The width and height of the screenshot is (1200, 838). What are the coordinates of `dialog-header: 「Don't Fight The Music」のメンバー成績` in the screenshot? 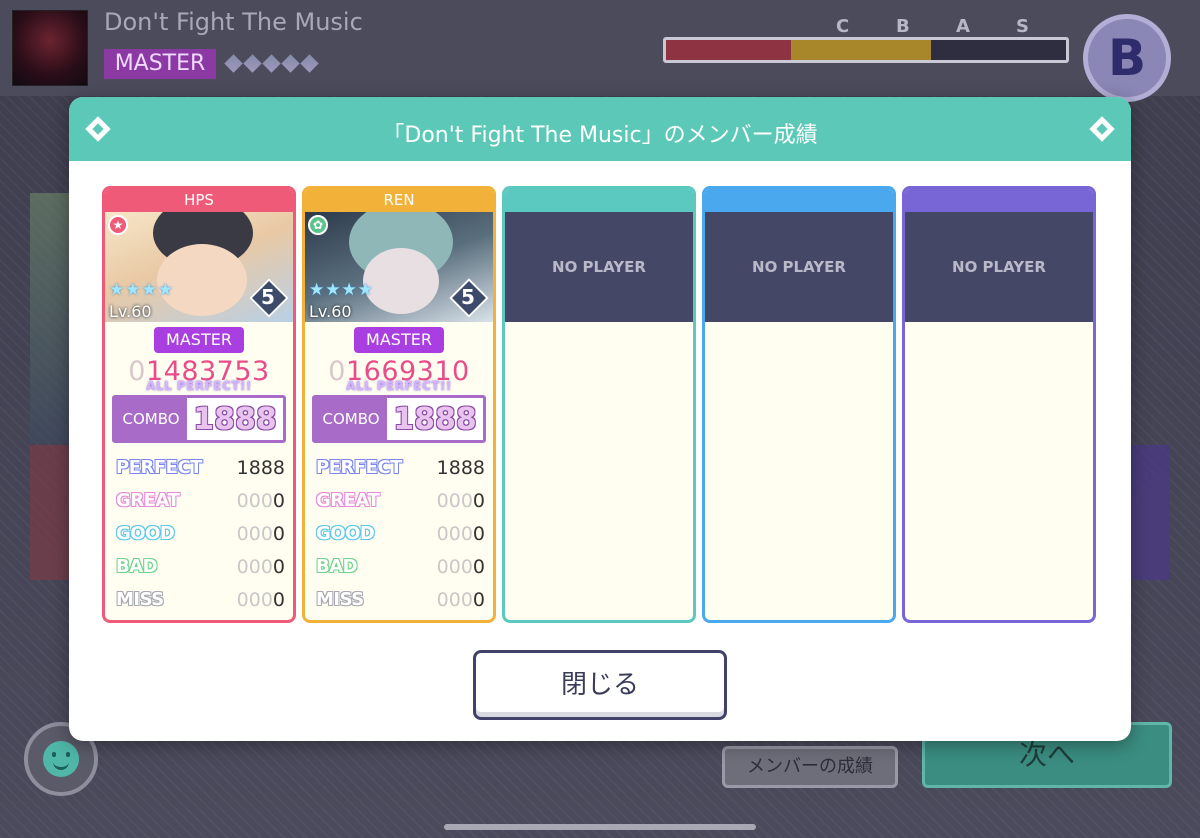 It's located at (600, 129).